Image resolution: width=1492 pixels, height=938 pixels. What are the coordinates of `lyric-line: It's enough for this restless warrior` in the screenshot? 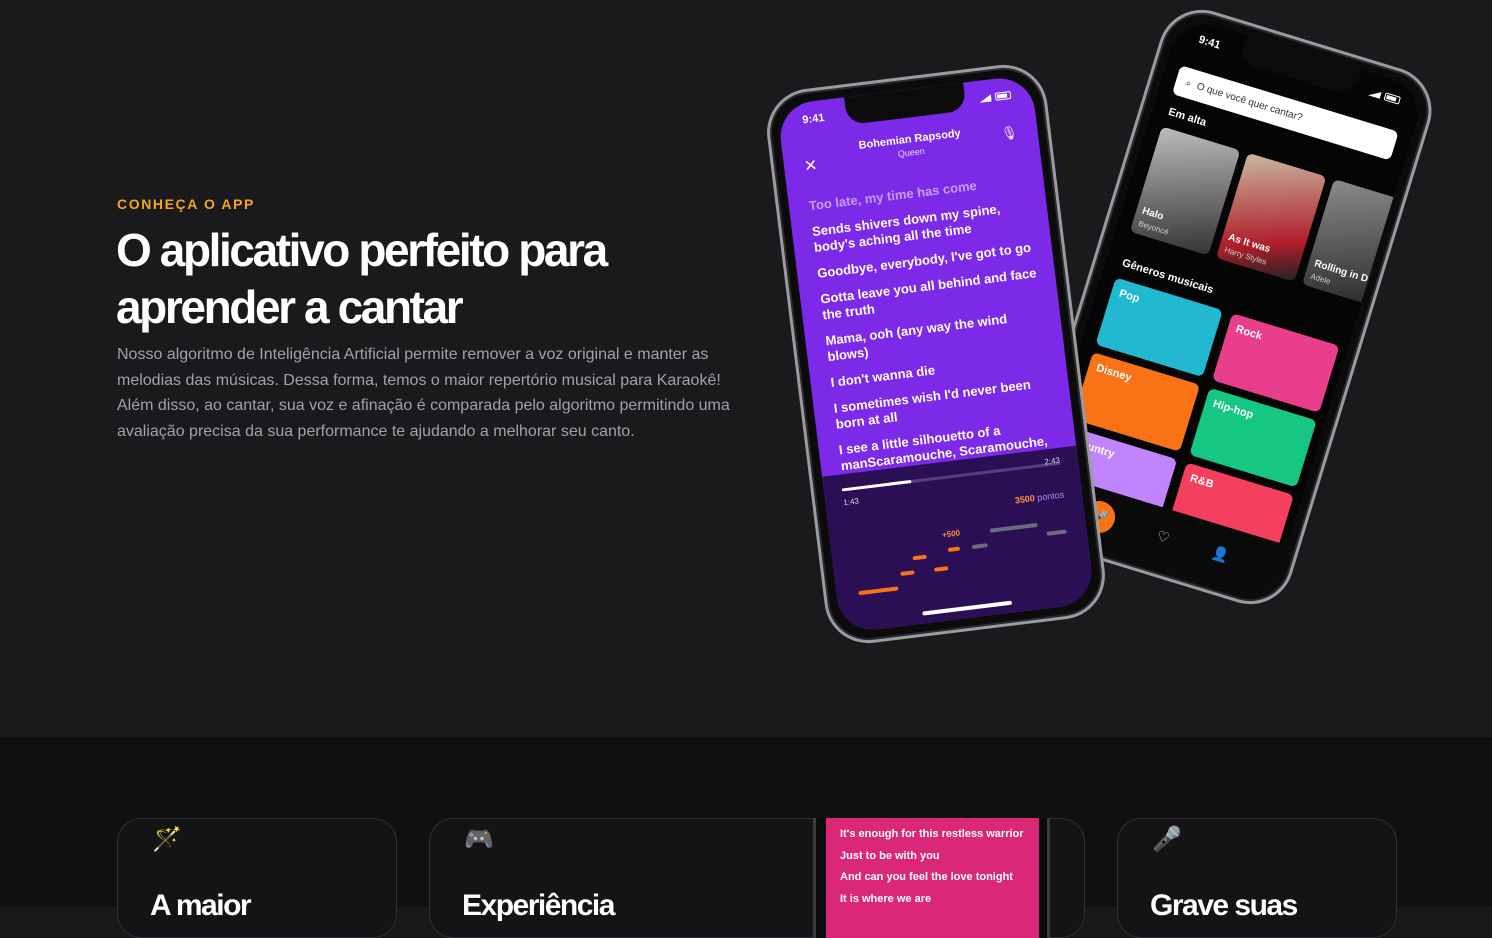 It's located at (932, 834).